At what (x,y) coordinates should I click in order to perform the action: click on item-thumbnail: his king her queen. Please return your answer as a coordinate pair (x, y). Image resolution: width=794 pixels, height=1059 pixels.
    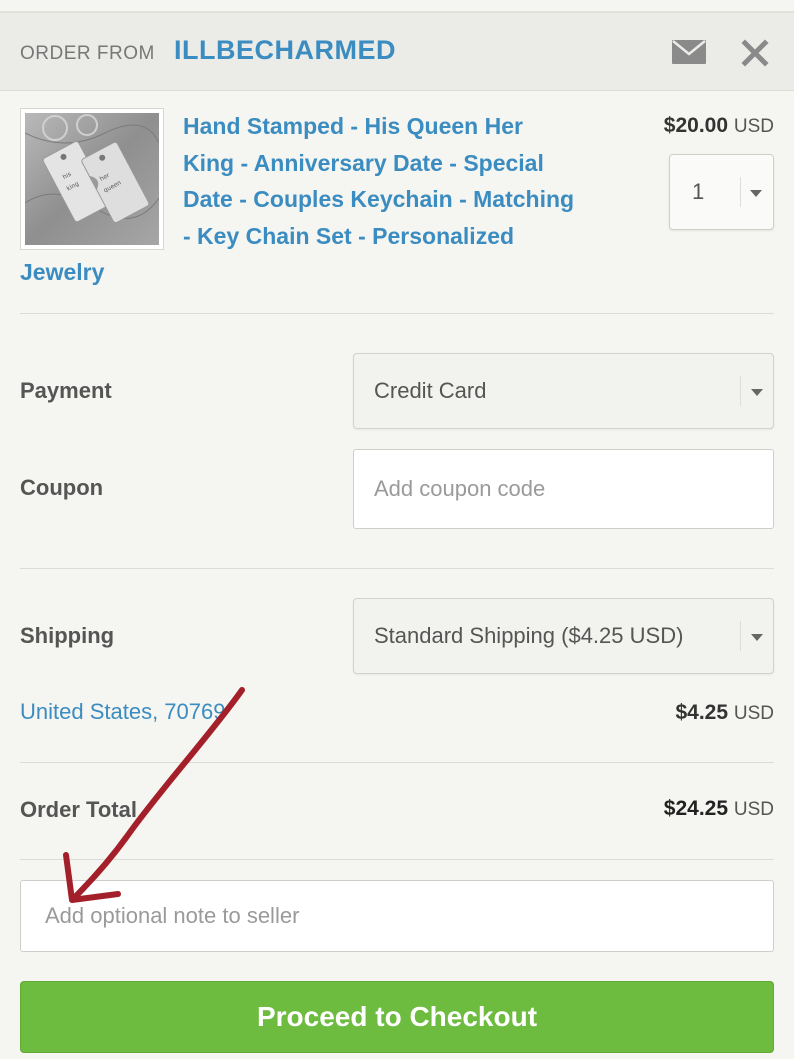
    Looking at the image, I should click on (92, 179).